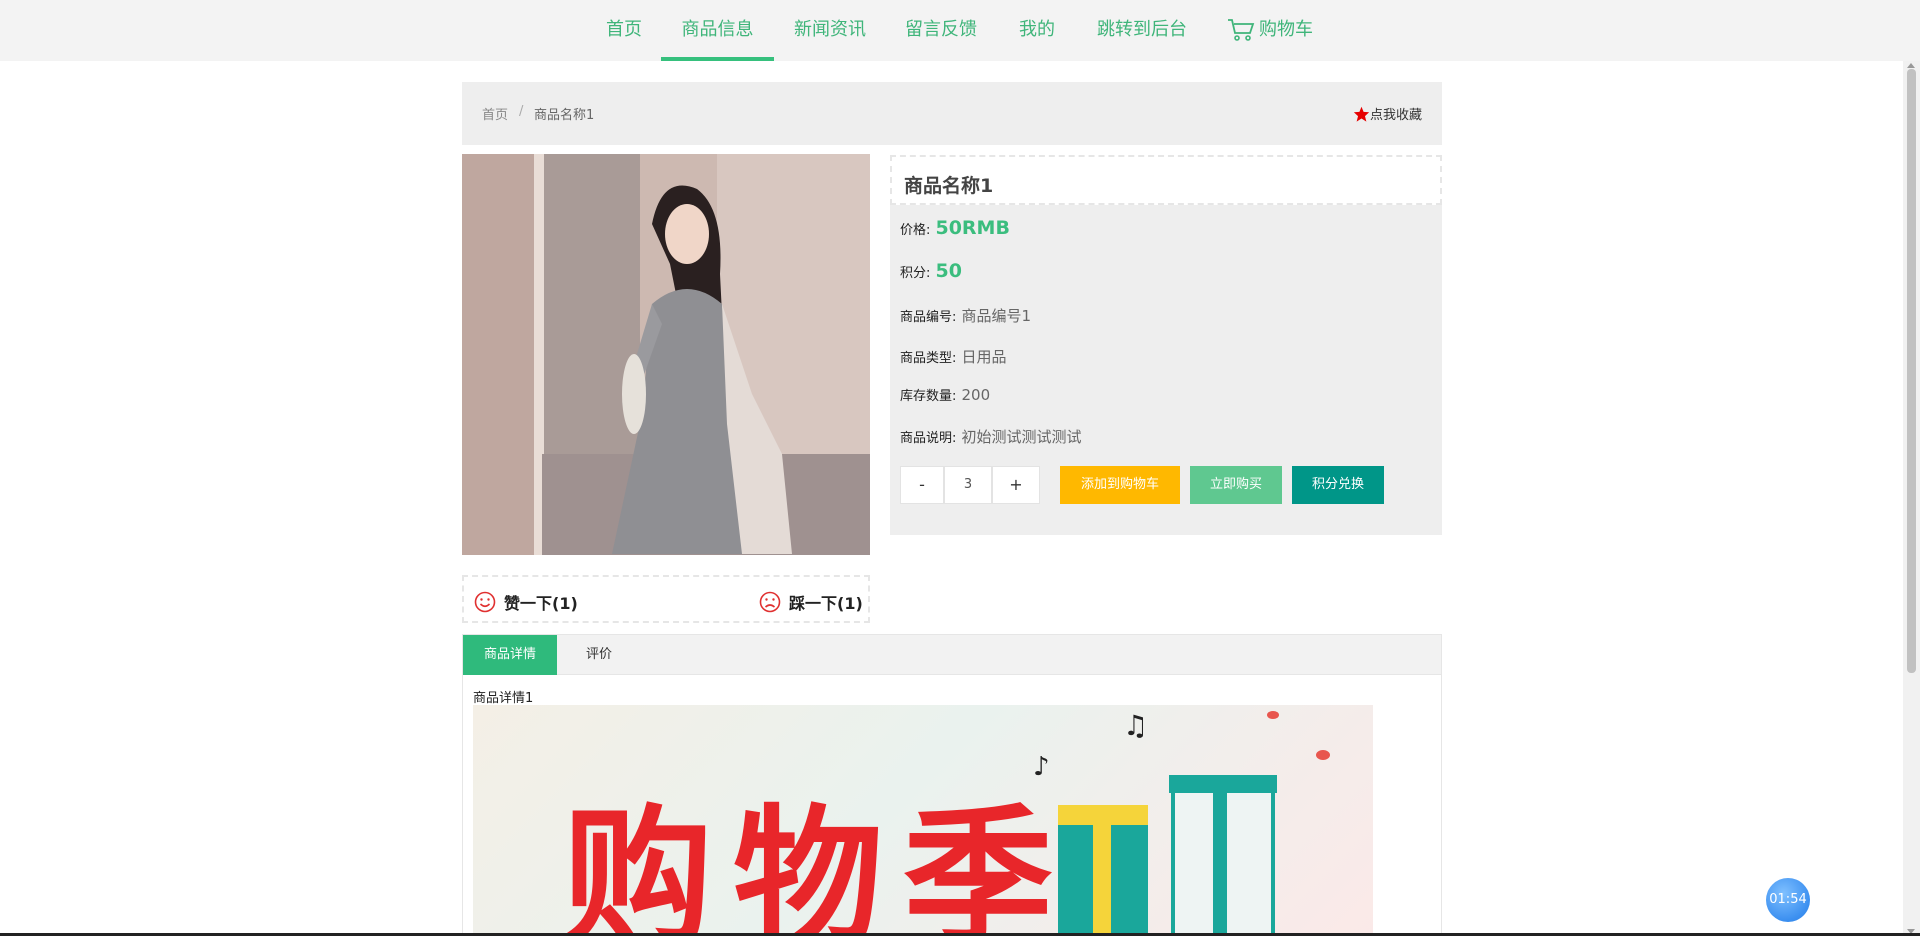 This screenshot has width=1920, height=936. I want to click on price-label: 价格:, so click(915, 230).